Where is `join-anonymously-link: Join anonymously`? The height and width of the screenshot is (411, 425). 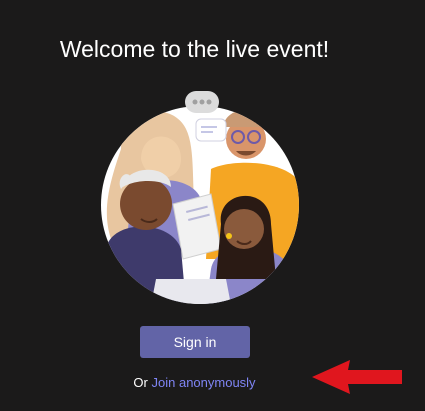
join-anonymously-link: Join anonymously is located at coordinates (204, 382).